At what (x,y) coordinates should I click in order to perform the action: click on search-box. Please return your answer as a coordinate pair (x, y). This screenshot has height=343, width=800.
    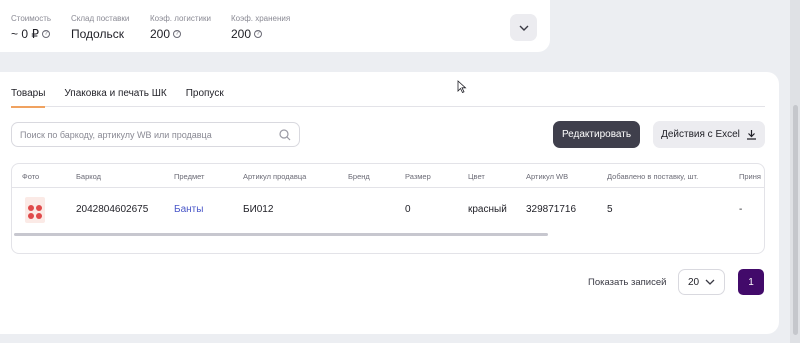
    Looking at the image, I should click on (155, 134).